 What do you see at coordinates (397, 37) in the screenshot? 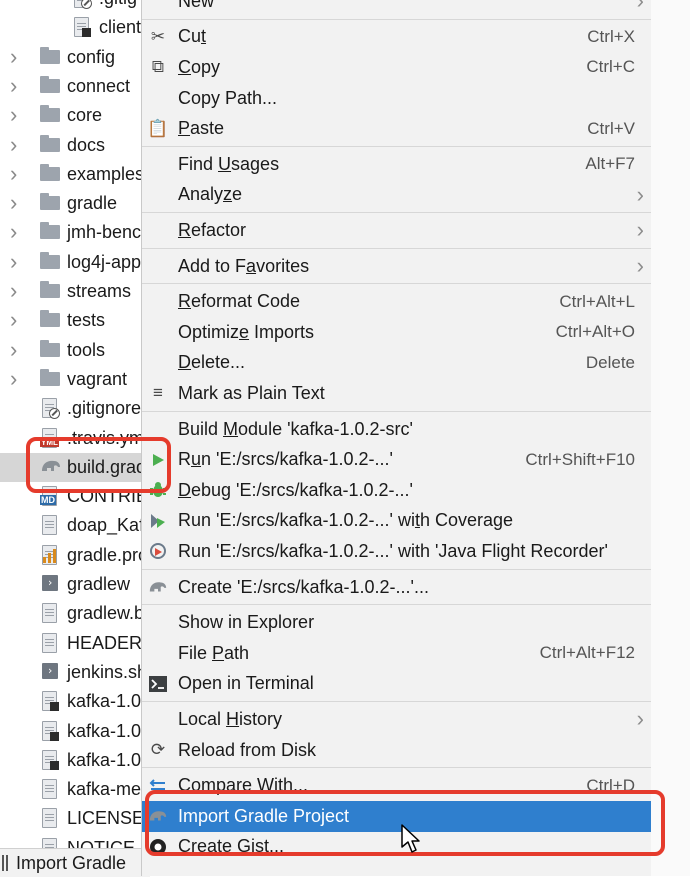
I see `menu-item: ✂ Cut Ctrl+X` at bounding box center [397, 37].